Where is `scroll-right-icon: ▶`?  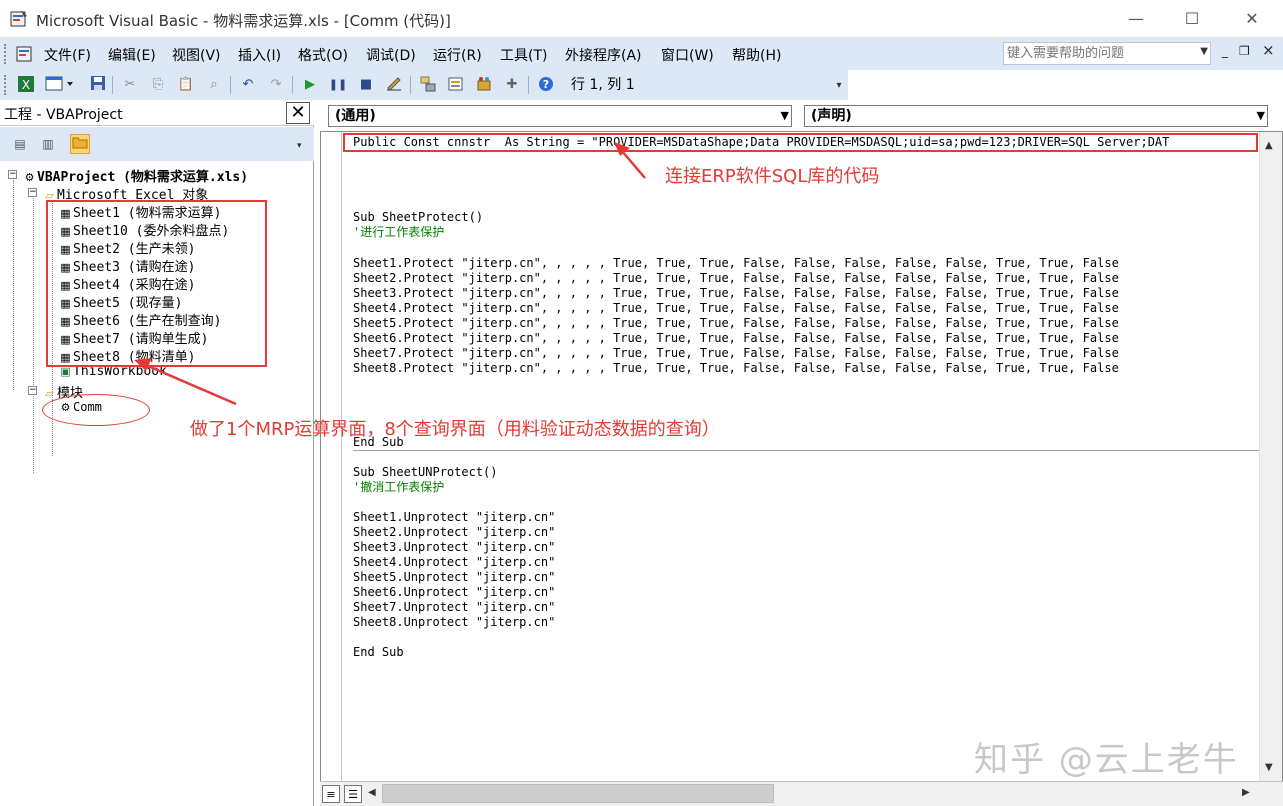
scroll-right-icon: ▶ is located at coordinates (1246, 792).